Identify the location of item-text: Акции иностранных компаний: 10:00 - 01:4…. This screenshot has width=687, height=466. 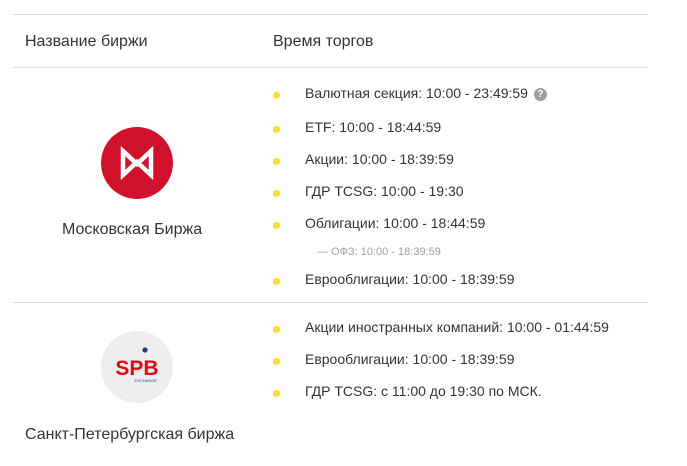
(457, 327).